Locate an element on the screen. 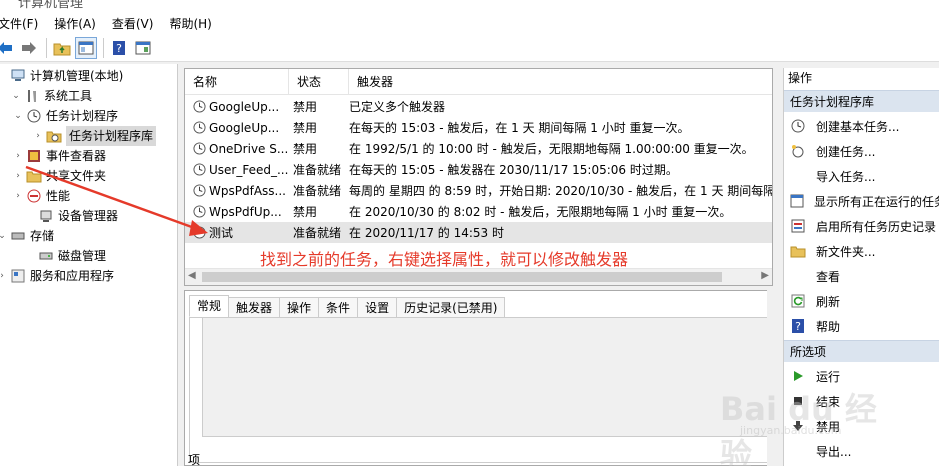  back-button is located at coordinates (8, 48).